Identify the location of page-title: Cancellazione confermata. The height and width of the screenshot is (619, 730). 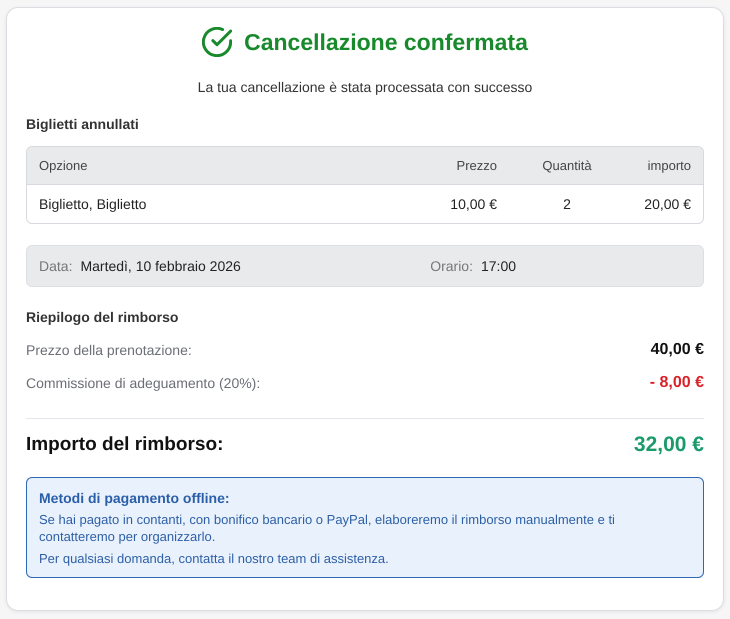
(386, 42).